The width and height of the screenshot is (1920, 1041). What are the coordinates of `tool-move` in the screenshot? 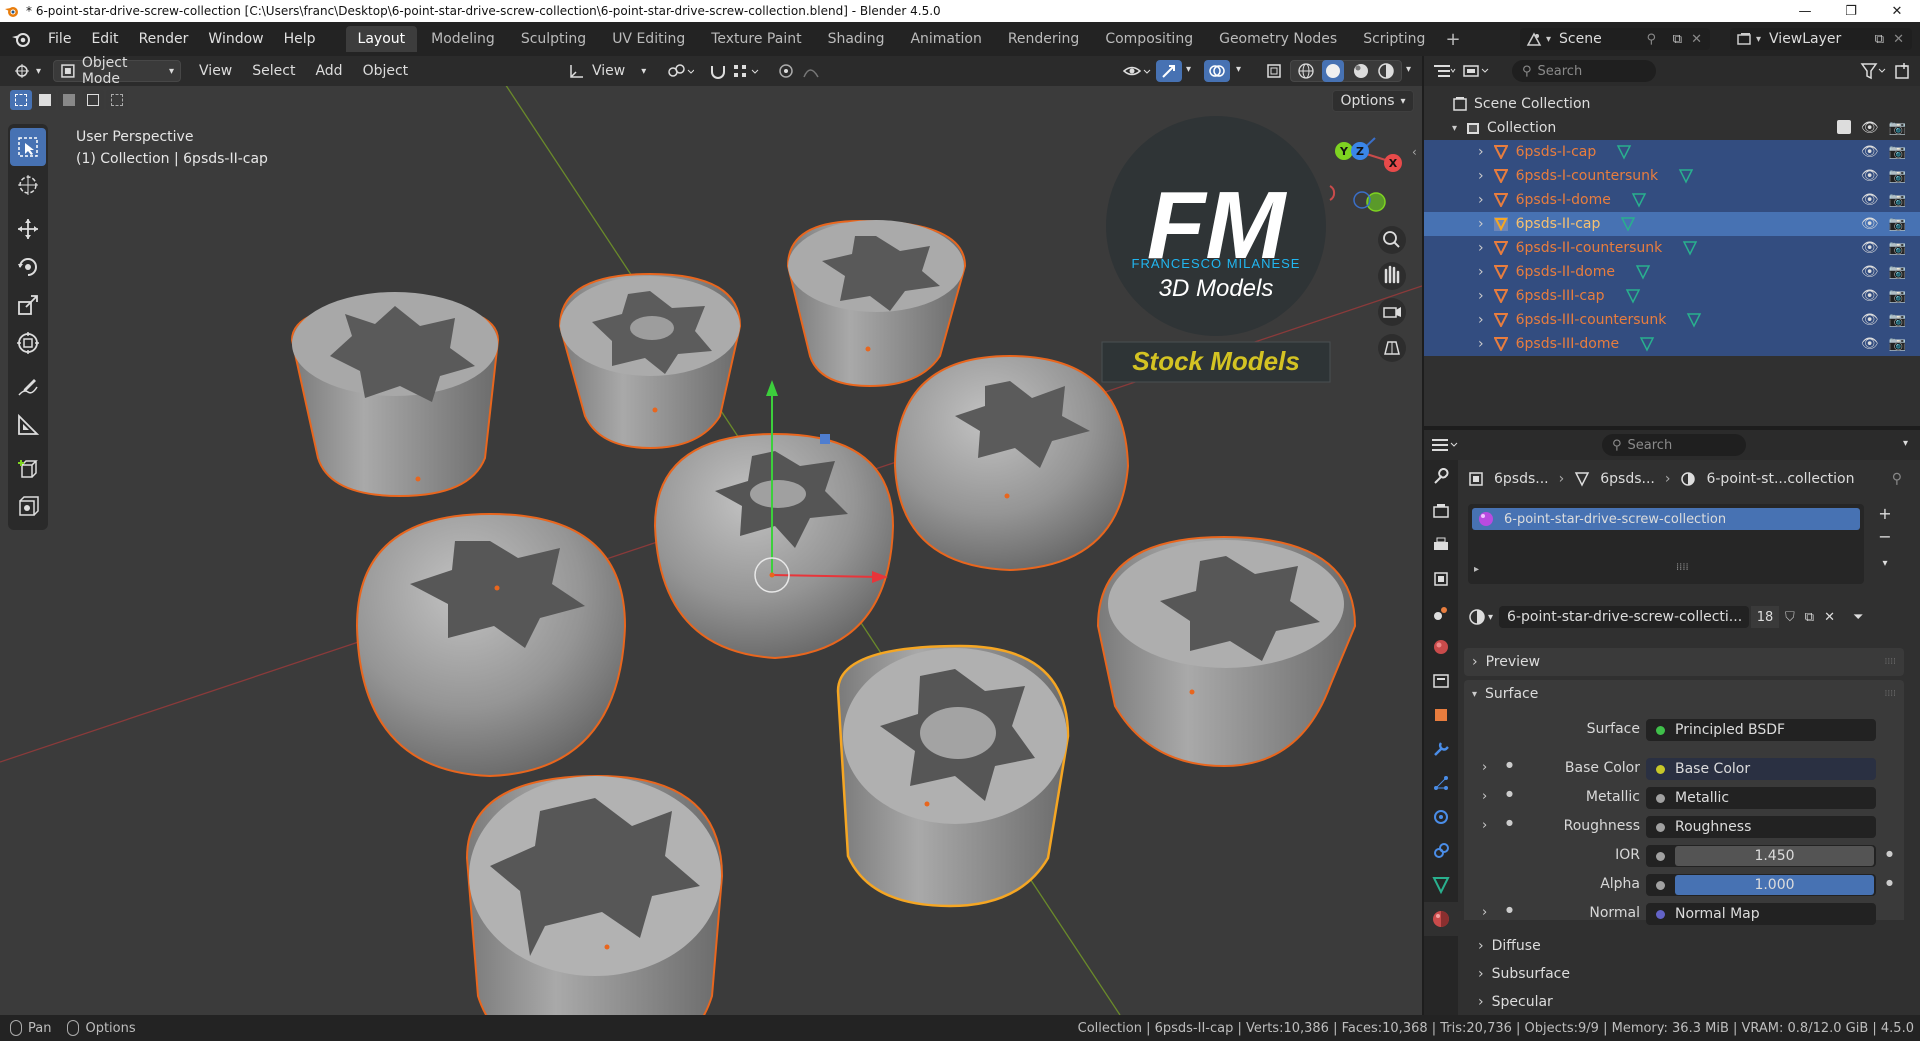 It's located at (28, 229).